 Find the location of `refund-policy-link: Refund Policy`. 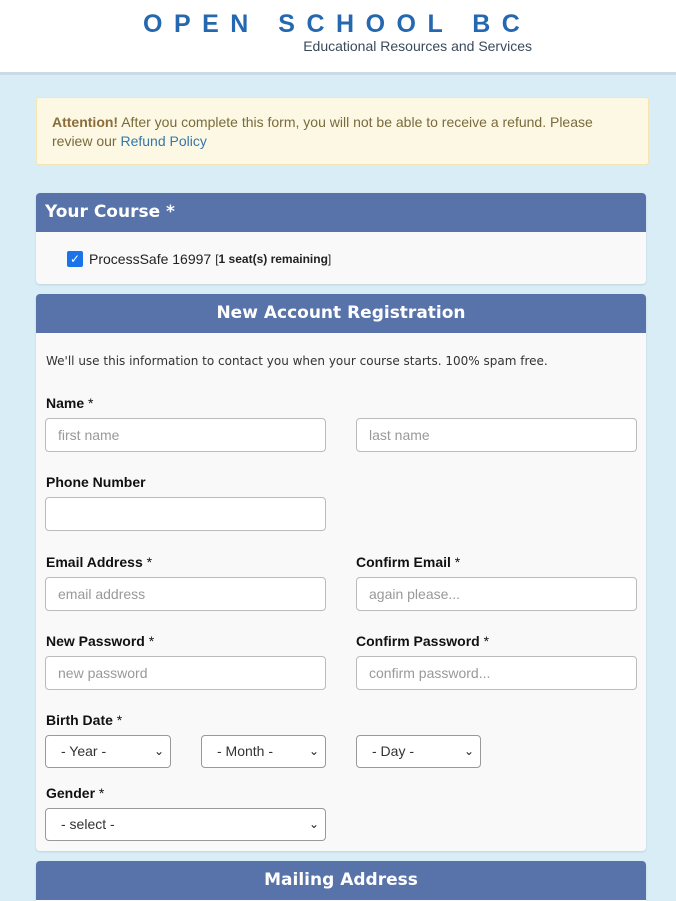

refund-policy-link: Refund Policy is located at coordinates (163, 141).